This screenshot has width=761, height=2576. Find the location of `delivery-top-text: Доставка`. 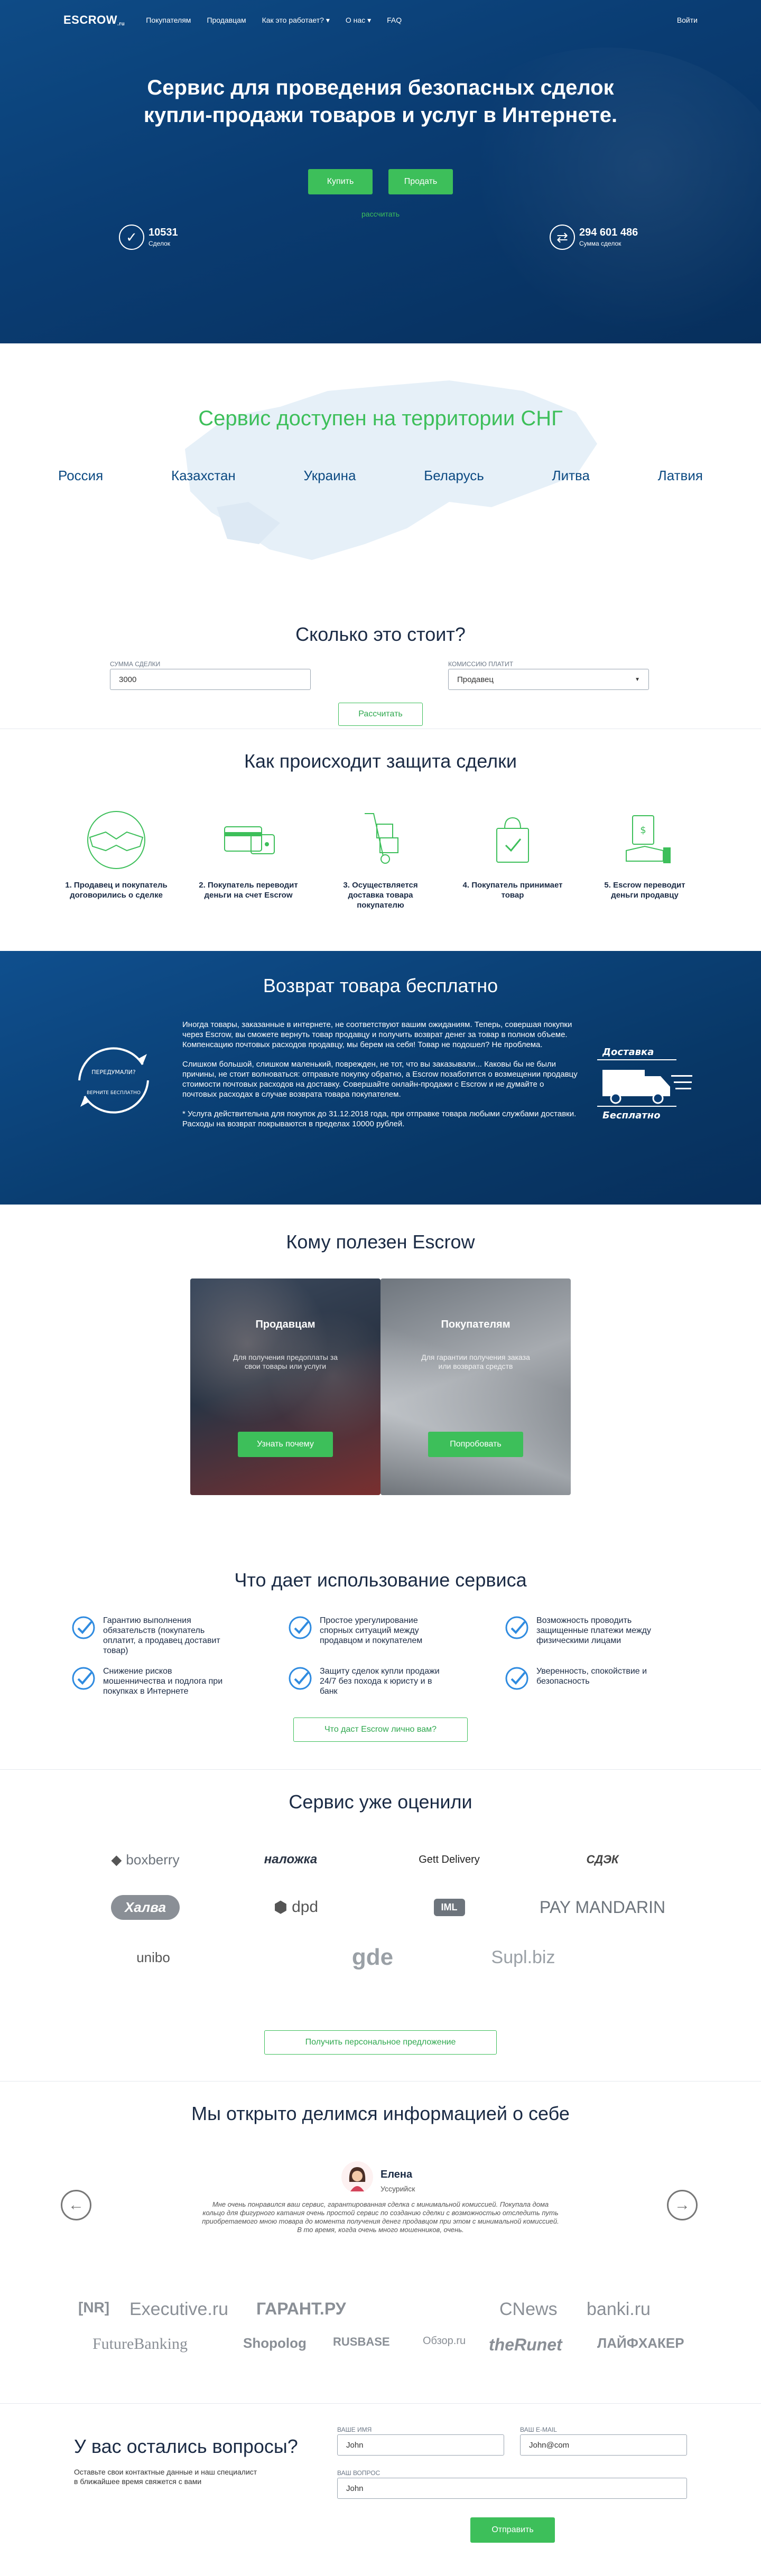

delivery-top-text: Доставка is located at coordinates (628, 1052).